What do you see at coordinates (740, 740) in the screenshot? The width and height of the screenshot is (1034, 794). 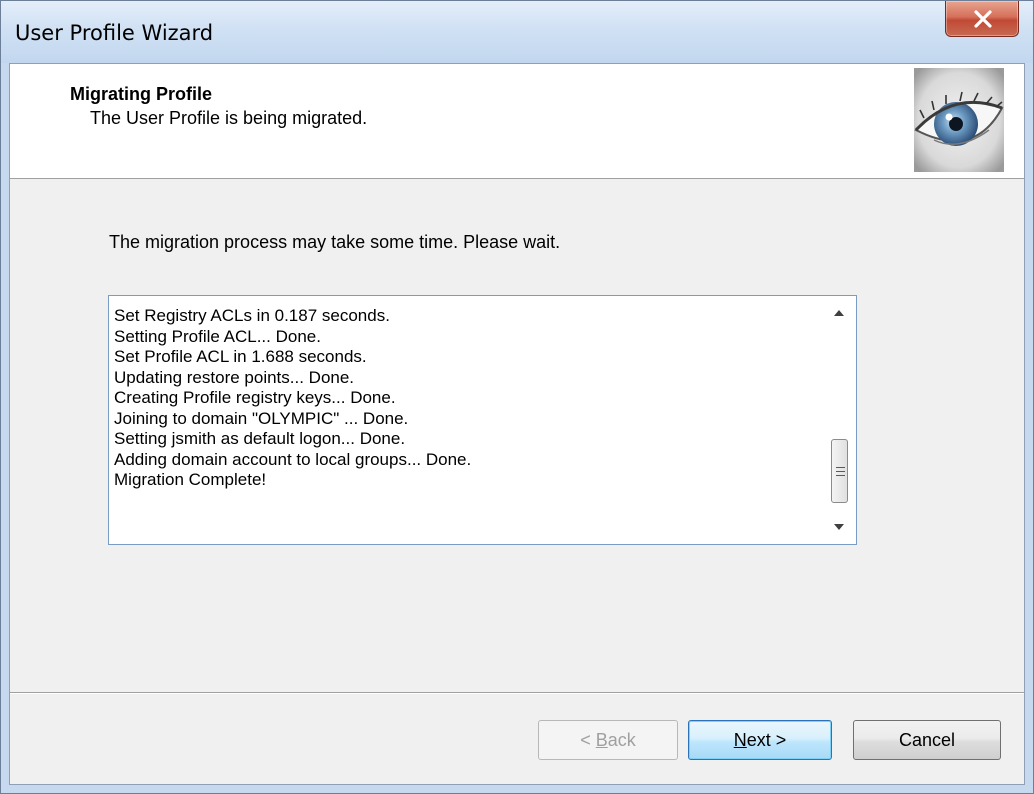 I see `next-button-mnemonic: N` at bounding box center [740, 740].